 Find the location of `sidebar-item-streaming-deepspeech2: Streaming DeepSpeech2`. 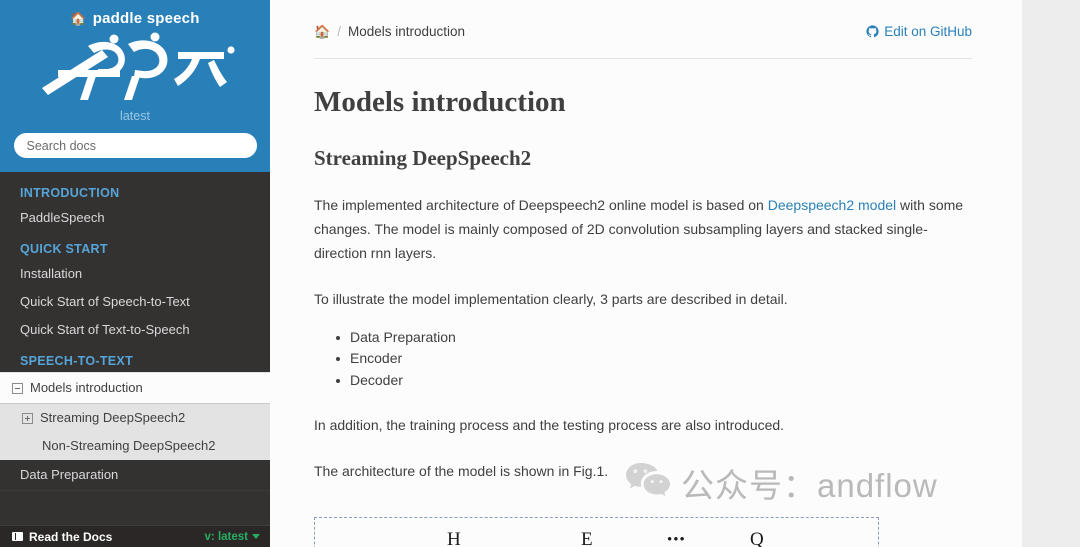

sidebar-item-streaming-deepspeech2: Streaming DeepSpeech2 is located at coordinates (135, 418).